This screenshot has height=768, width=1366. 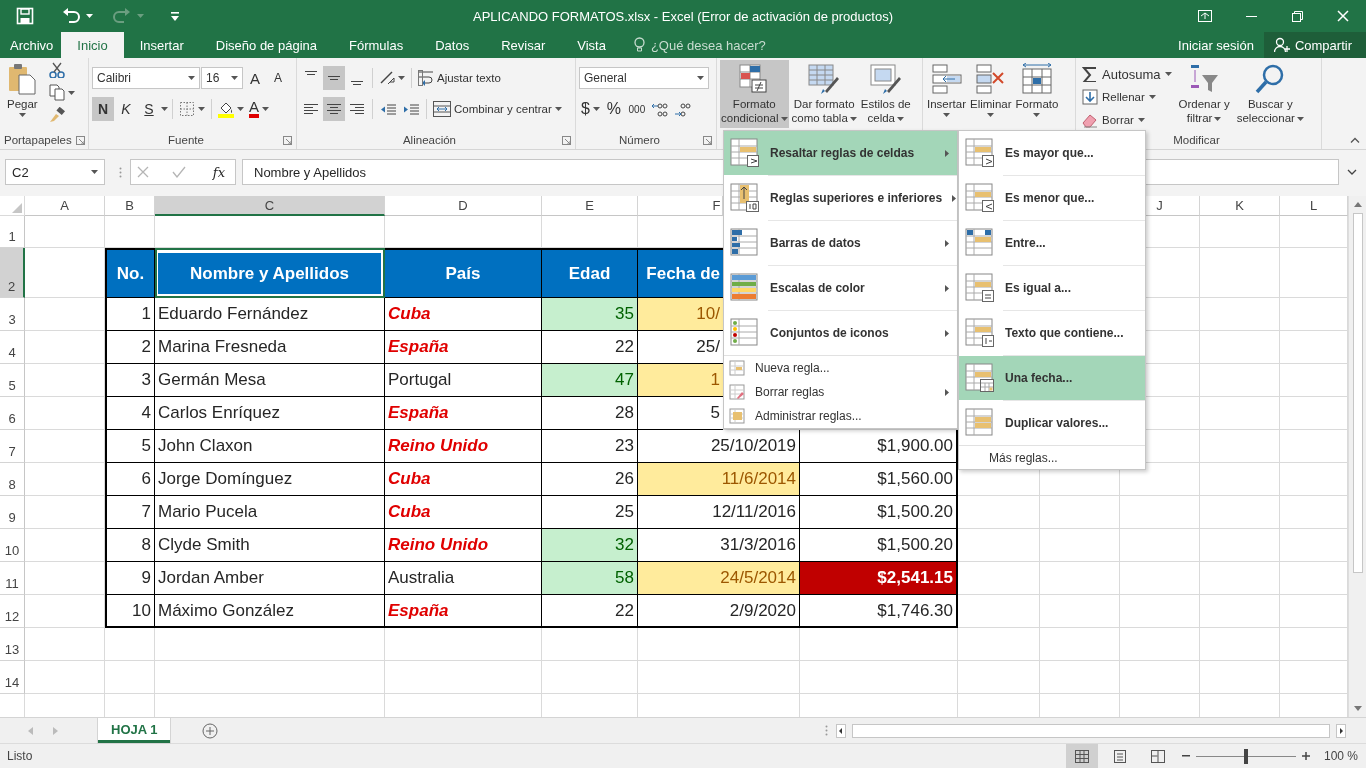 What do you see at coordinates (1270, 94) in the screenshot?
I see `find-select-button: Buscar y seleccionar` at bounding box center [1270, 94].